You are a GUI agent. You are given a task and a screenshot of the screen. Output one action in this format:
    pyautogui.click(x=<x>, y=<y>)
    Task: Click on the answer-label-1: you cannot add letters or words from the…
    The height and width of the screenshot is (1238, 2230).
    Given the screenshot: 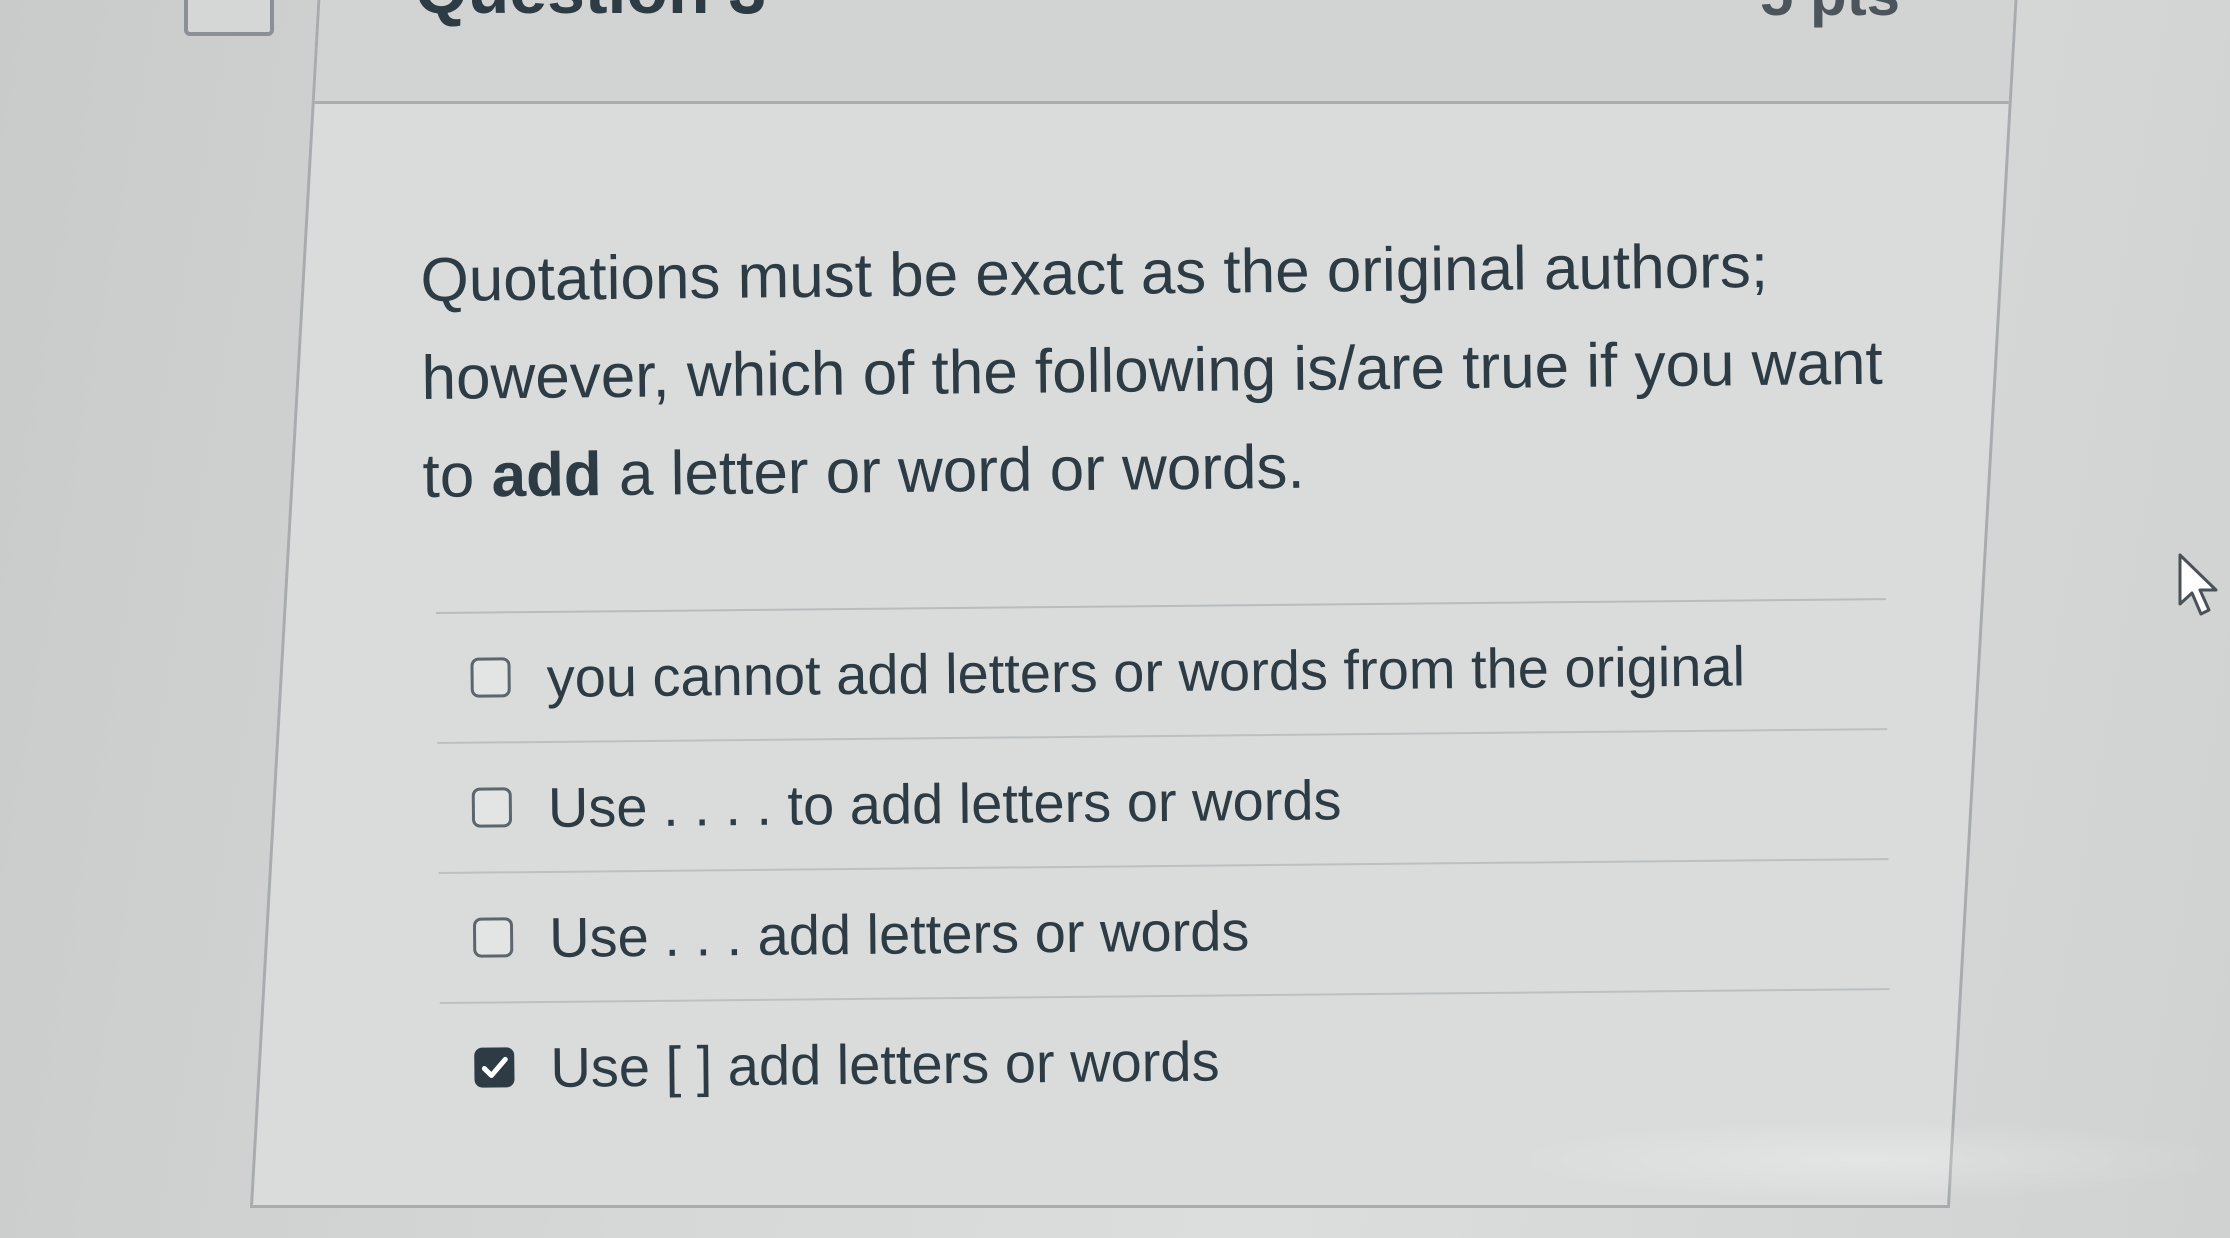 What is the action you would take?
    pyautogui.click(x=1146, y=671)
    